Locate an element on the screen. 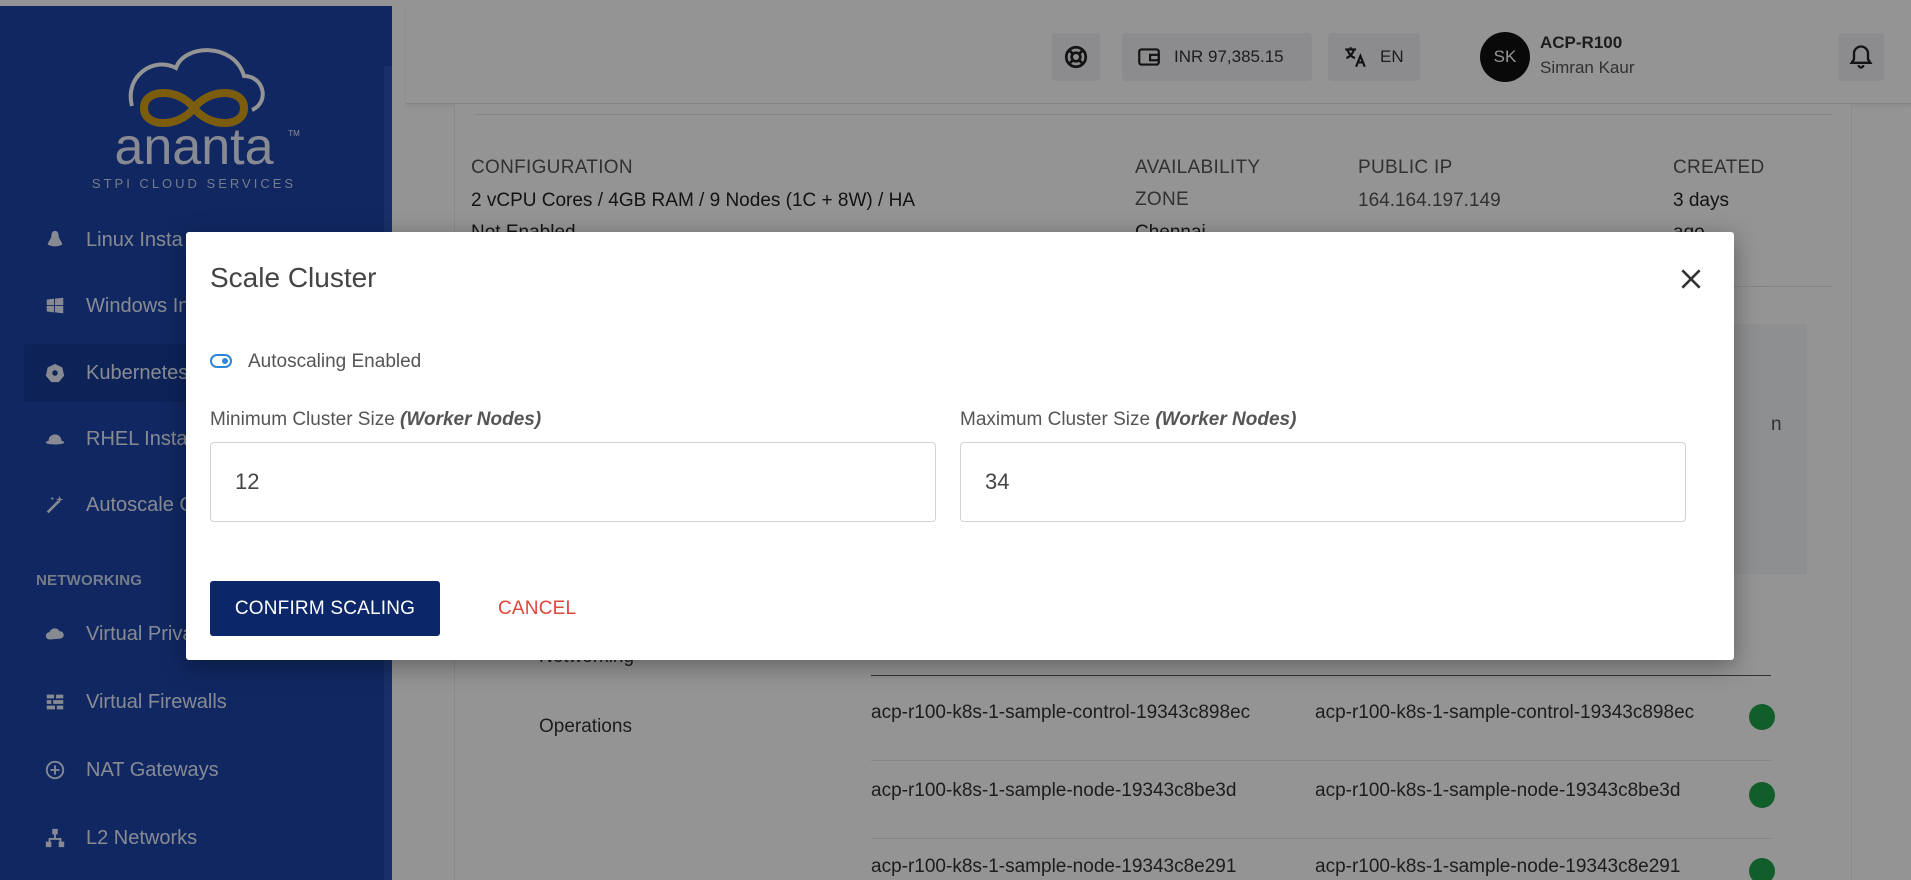  max-label-text: Maximum Cluster Size is located at coordinates (1055, 419).